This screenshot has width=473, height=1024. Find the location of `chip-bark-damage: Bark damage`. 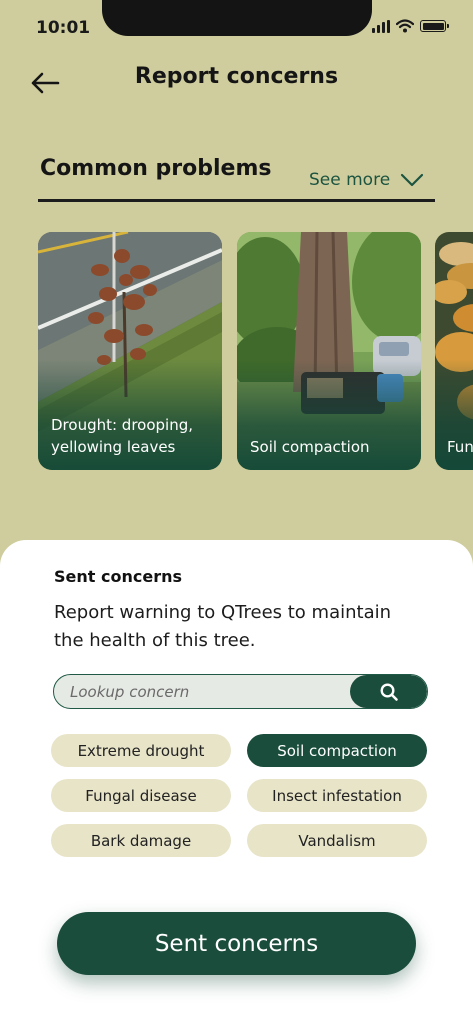

chip-bark-damage: Bark damage is located at coordinates (141, 840).